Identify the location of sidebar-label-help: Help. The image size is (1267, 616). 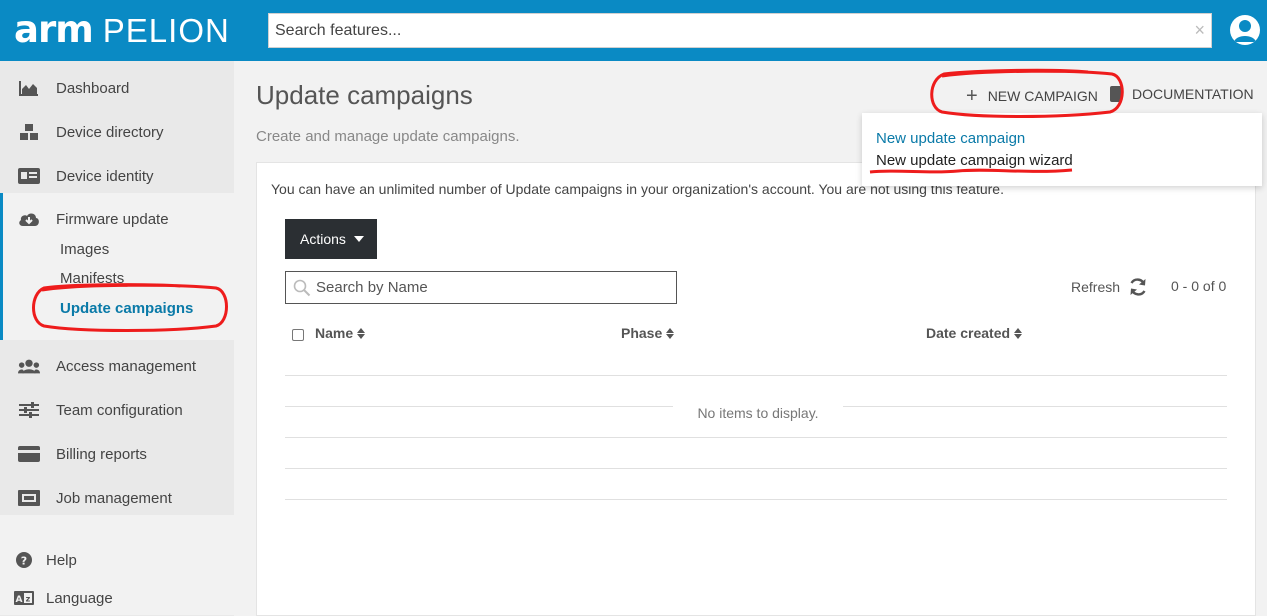
(61, 560).